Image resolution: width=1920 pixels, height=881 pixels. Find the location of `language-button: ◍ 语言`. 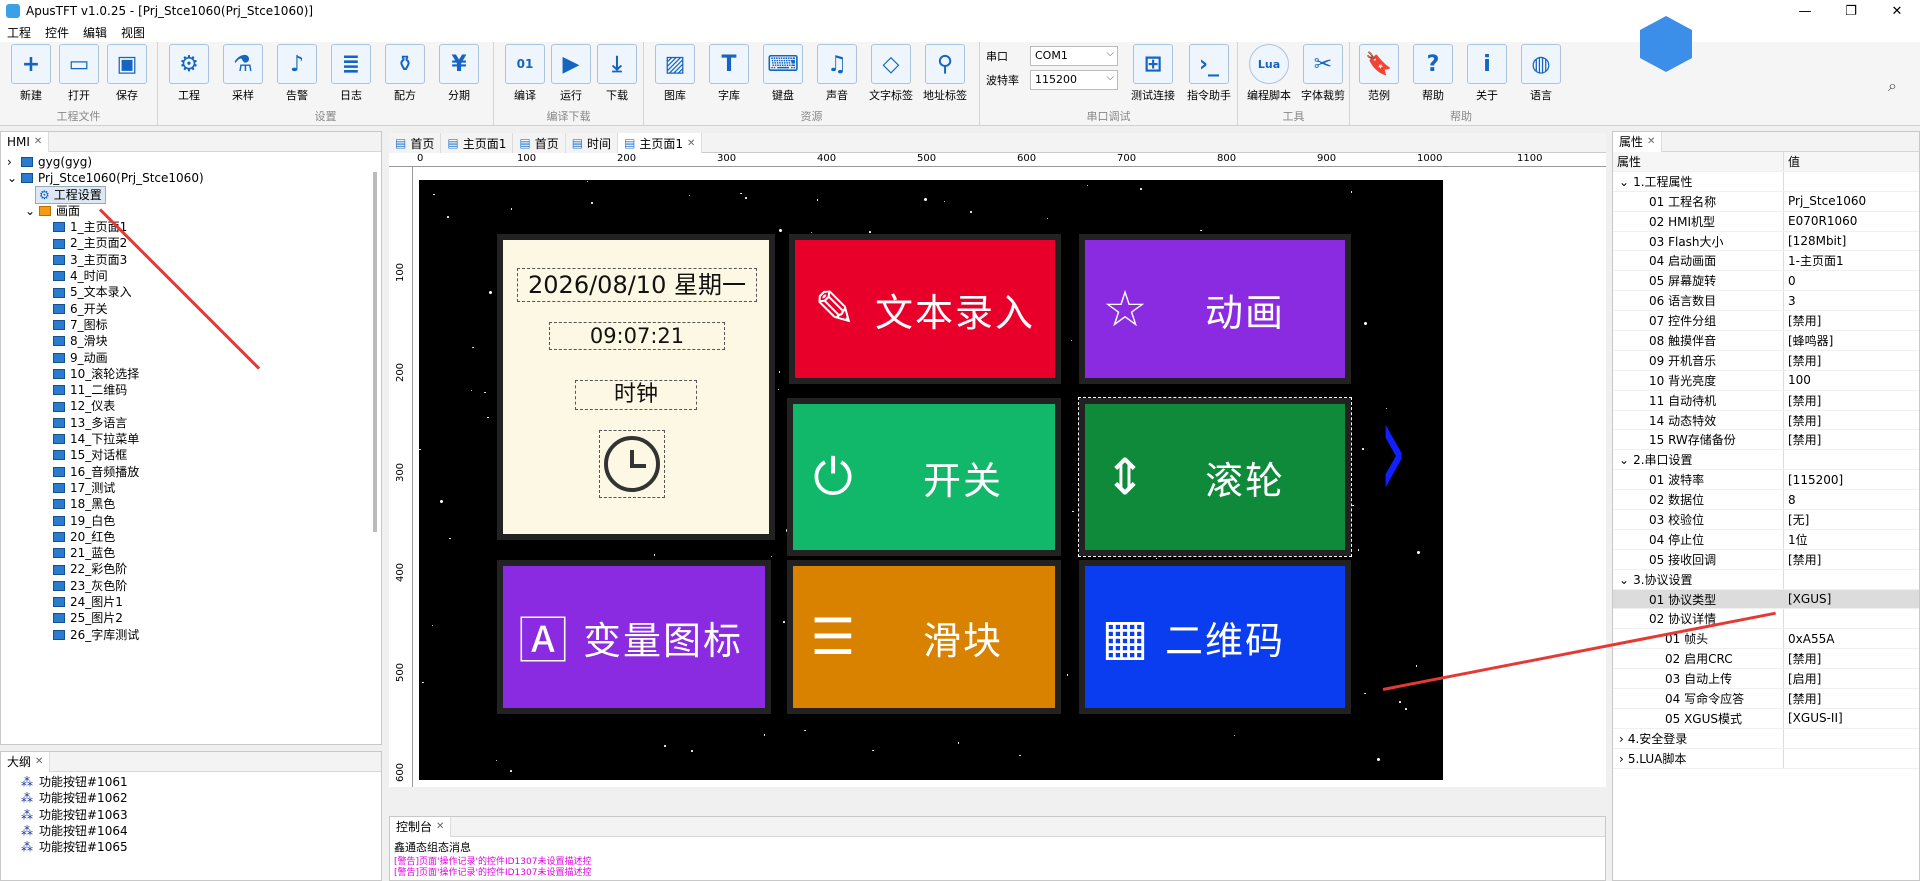

language-button: ◍ 语言 is located at coordinates (1541, 75).